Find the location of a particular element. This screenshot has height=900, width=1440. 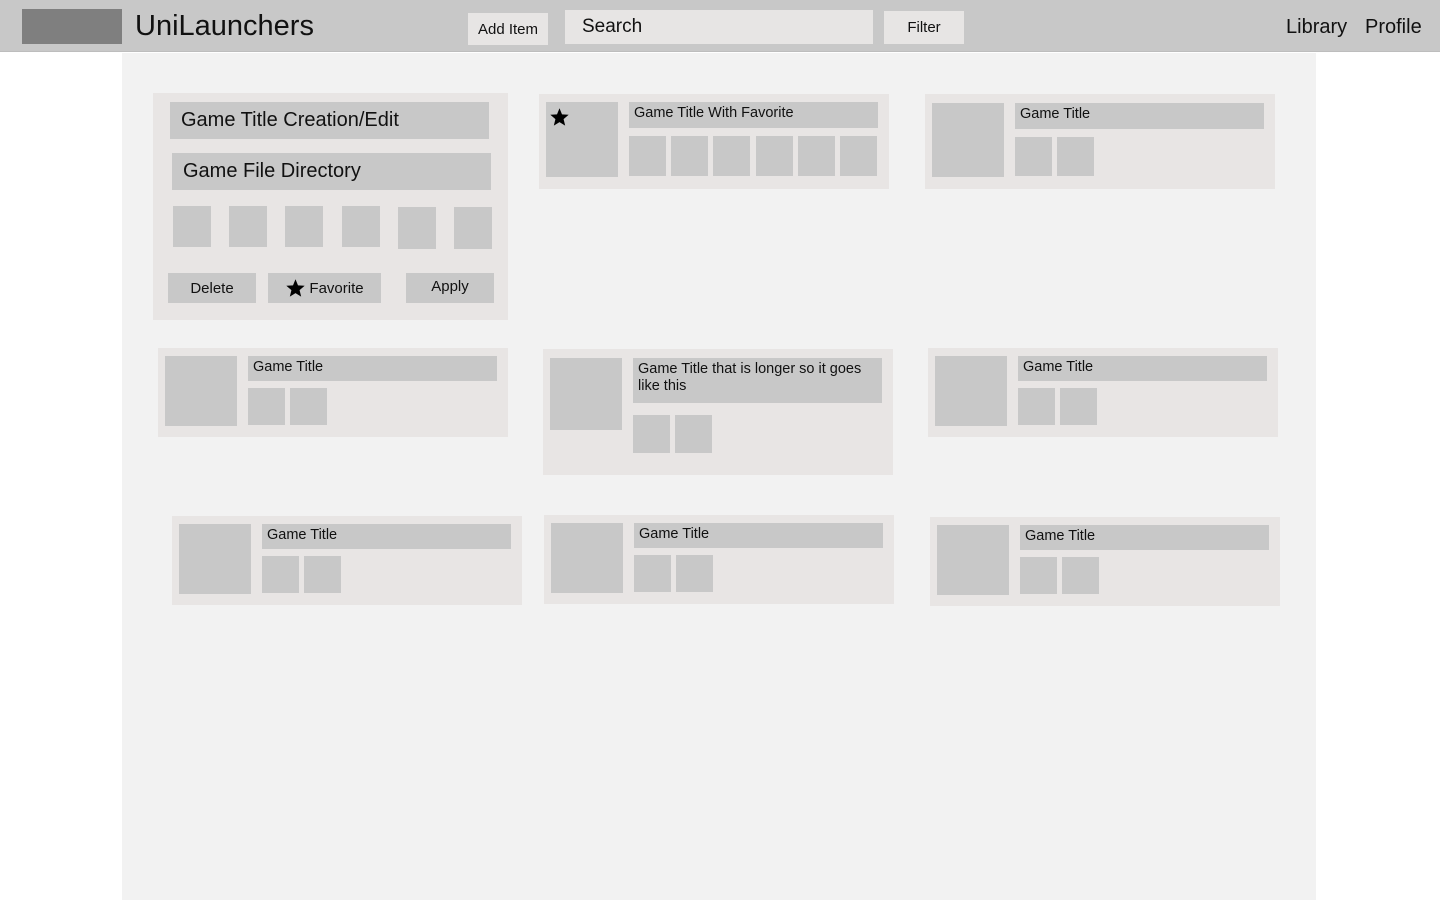

game-title-input: Game Title Creation/Edit is located at coordinates (329, 120).